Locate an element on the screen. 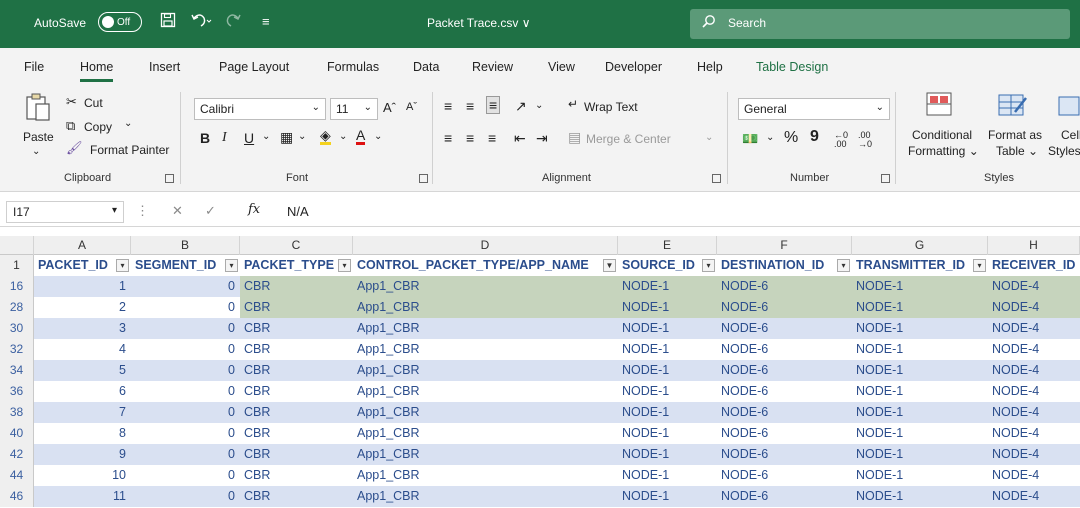 The image size is (1080, 508). header-cell: CONTROL_PACKET_TYPE/APP_NAME is located at coordinates (485, 265).